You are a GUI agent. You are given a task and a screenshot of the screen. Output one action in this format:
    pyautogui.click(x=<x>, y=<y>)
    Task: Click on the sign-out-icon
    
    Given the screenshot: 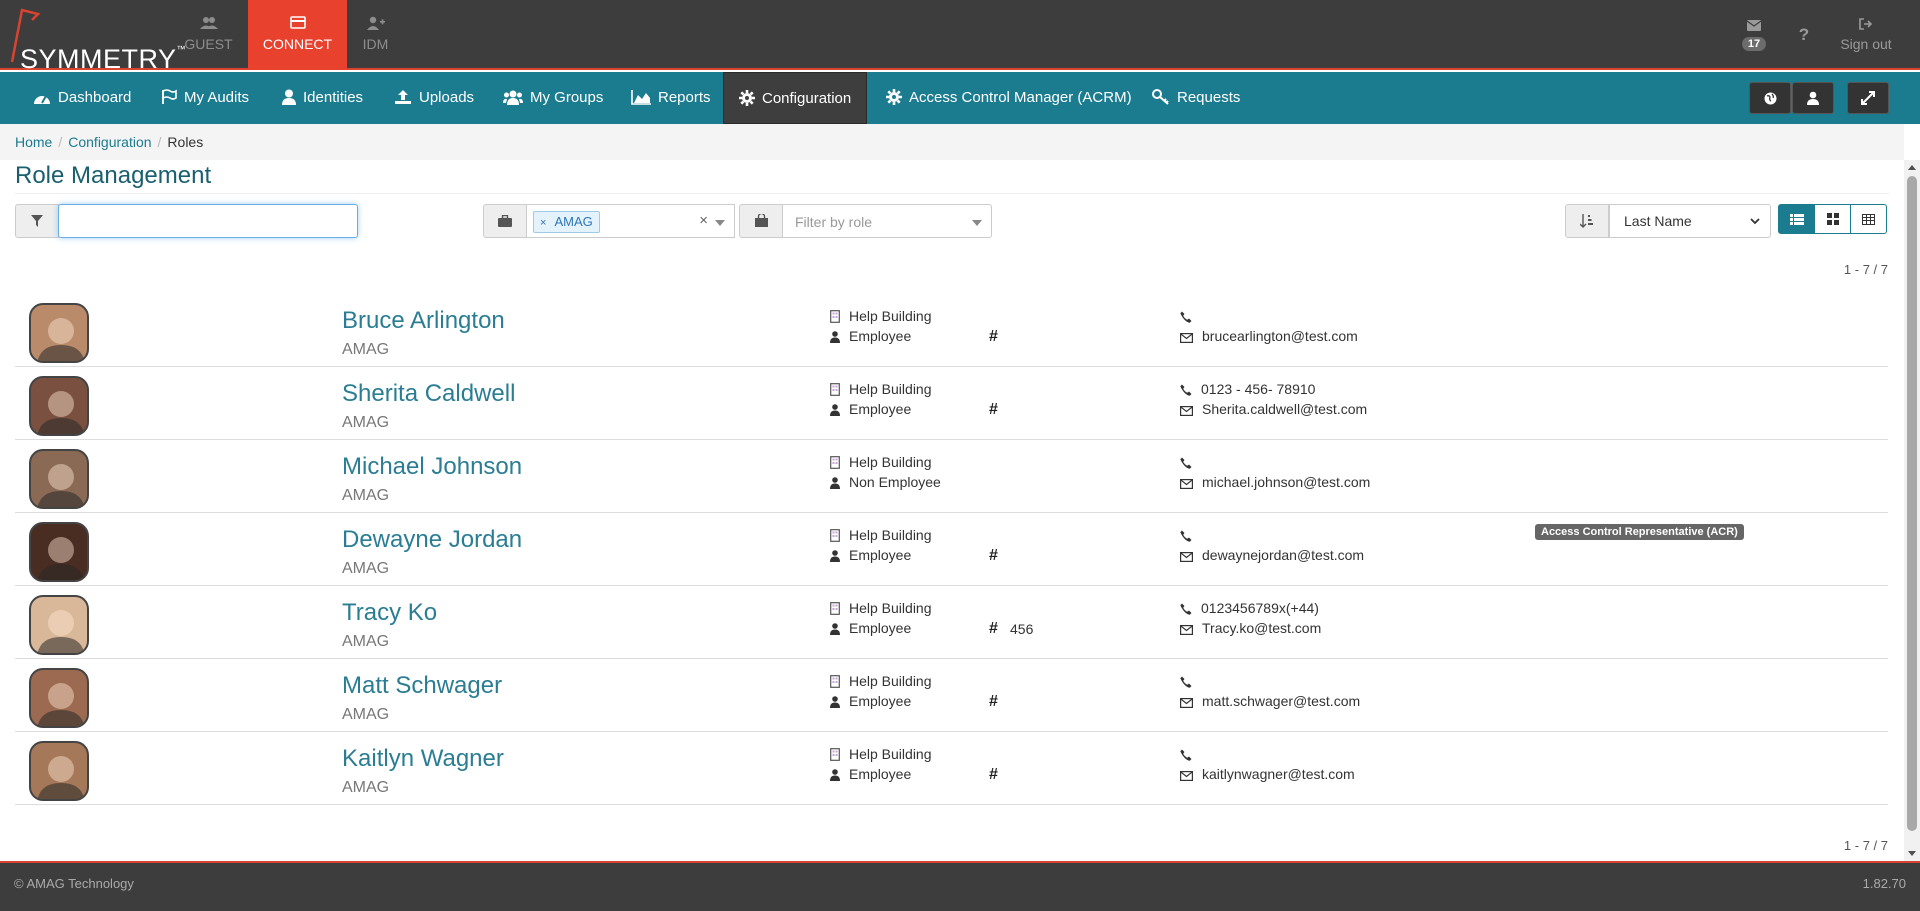 What is the action you would take?
    pyautogui.click(x=1866, y=25)
    